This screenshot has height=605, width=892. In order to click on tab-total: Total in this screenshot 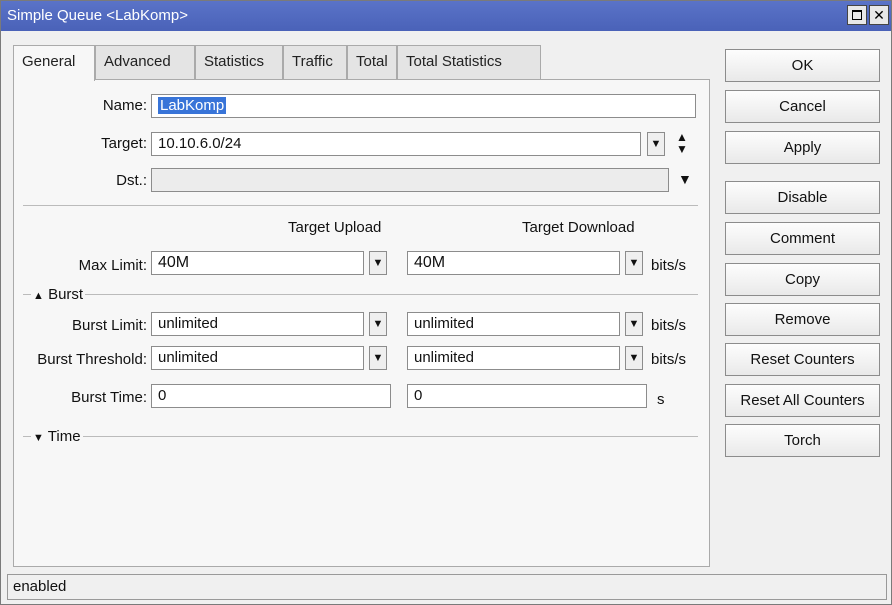, I will do `click(372, 62)`.